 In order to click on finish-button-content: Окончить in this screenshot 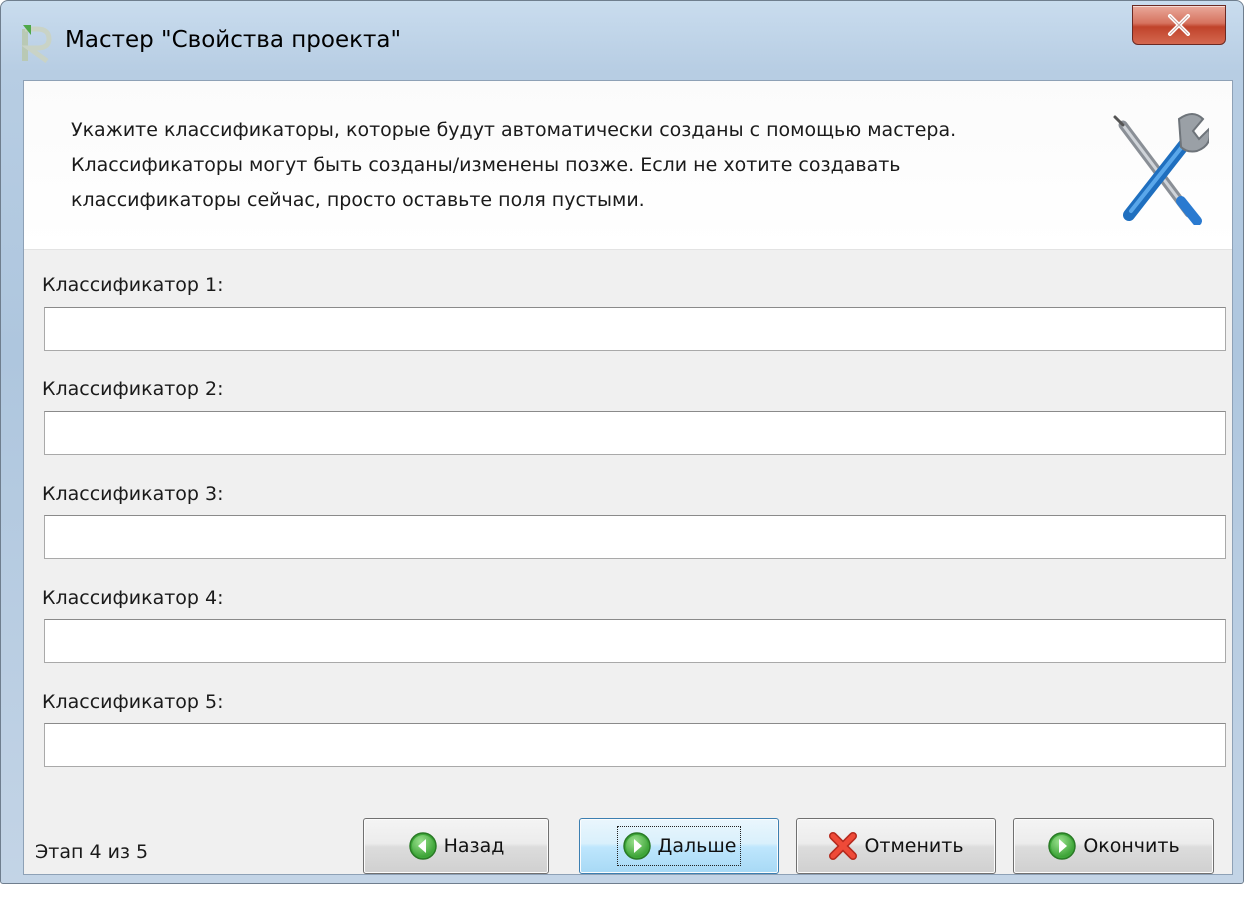, I will do `click(1113, 846)`.